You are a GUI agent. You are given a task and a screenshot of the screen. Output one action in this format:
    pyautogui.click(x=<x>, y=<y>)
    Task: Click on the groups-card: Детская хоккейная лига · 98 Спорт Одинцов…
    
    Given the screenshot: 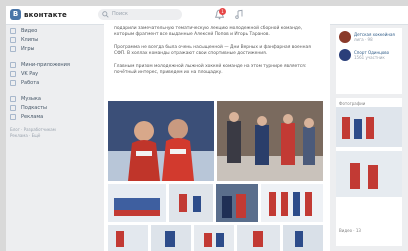 What is the action you would take?
    pyautogui.click(x=369, y=61)
    